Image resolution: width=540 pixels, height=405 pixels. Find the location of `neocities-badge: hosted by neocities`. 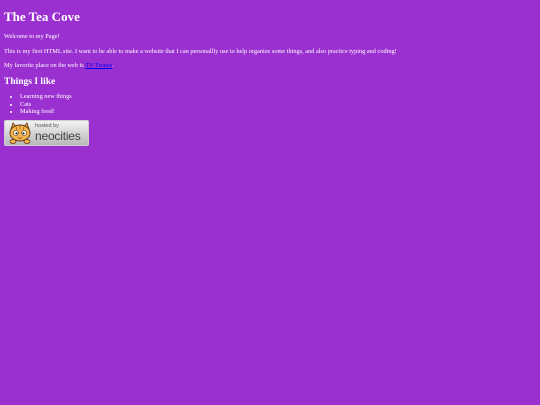

neocities-badge: hosted by neocities is located at coordinates (46, 132).